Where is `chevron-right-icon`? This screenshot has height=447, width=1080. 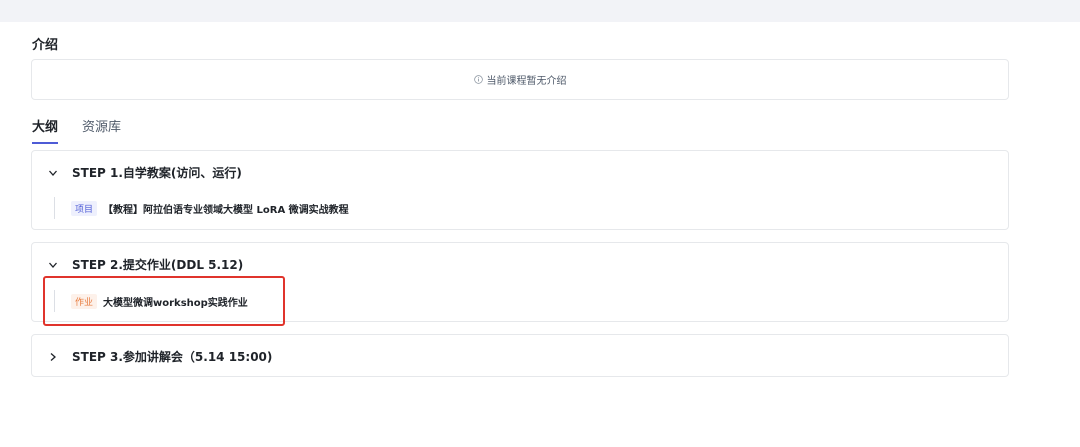
chevron-right-icon is located at coordinates (53, 356).